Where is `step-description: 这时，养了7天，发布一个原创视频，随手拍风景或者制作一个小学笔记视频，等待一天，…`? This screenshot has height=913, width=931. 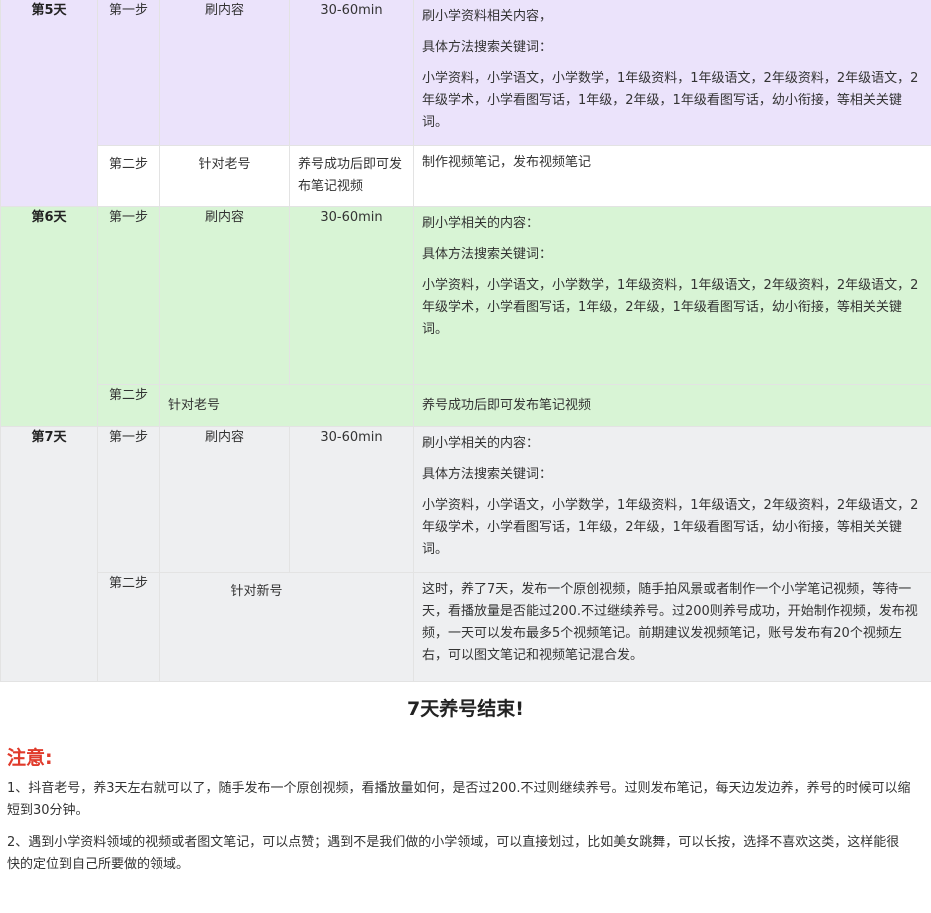
step-description: 这时，养了7天，发布一个原创视频，随手拍风景或者制作一个小学笔记视频，等待一天，… is located at coordinates (672, 627).